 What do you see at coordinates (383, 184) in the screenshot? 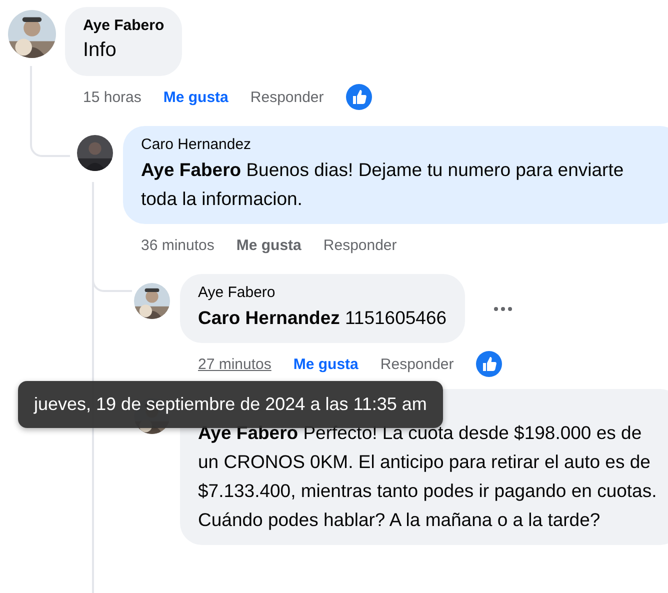
I see `comment-text: Aye Fabero Buenos dias! Dejame tu numero para enviarte toda la informacion.` at bounding box center [383, 184].